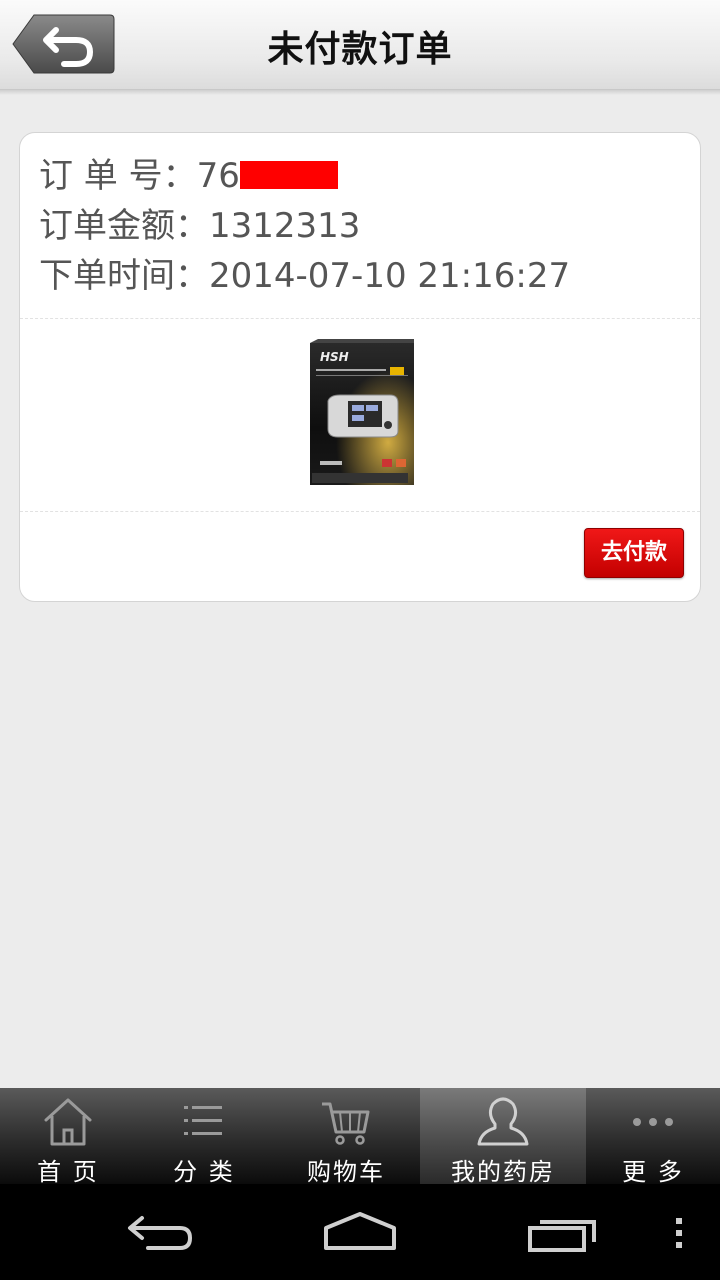  Describe the element at coordinates (390, 276) in the screenshot. I see `order-time-value: 2014-07-10 21:16:27` at that location.